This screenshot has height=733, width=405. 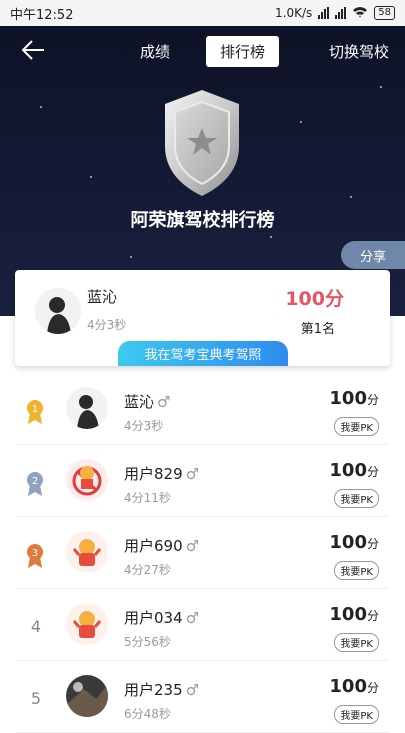 I want to click on tab-score: 成绩, so click(x=155, y=51).